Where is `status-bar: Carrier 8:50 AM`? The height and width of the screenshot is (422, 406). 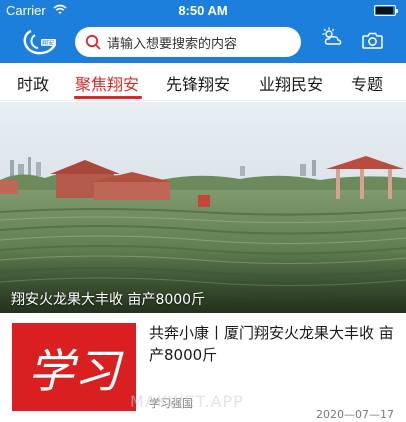 status-bar: Carrier 8:50 AM is located at coordinates (203, 11).